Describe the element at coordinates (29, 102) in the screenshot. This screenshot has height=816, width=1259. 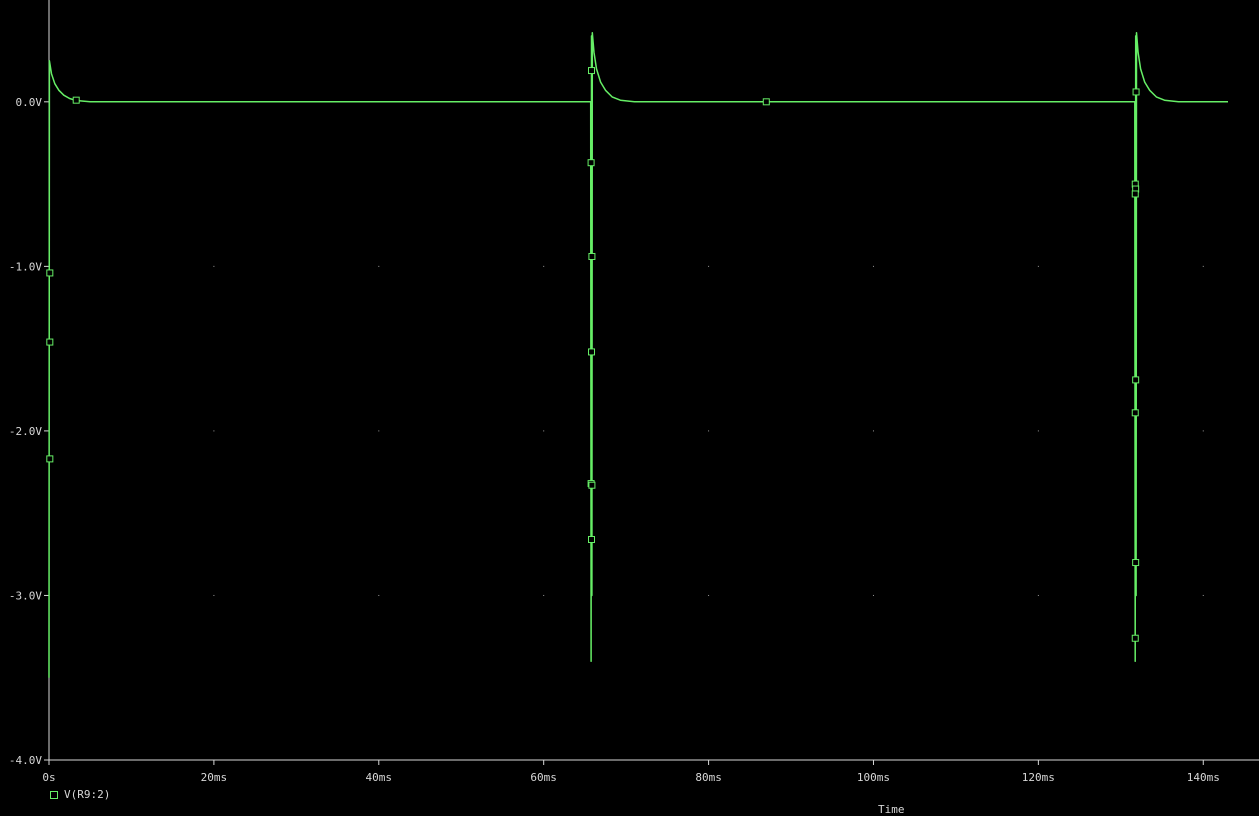
I see `y-tick-label: 0.0V` at that location.